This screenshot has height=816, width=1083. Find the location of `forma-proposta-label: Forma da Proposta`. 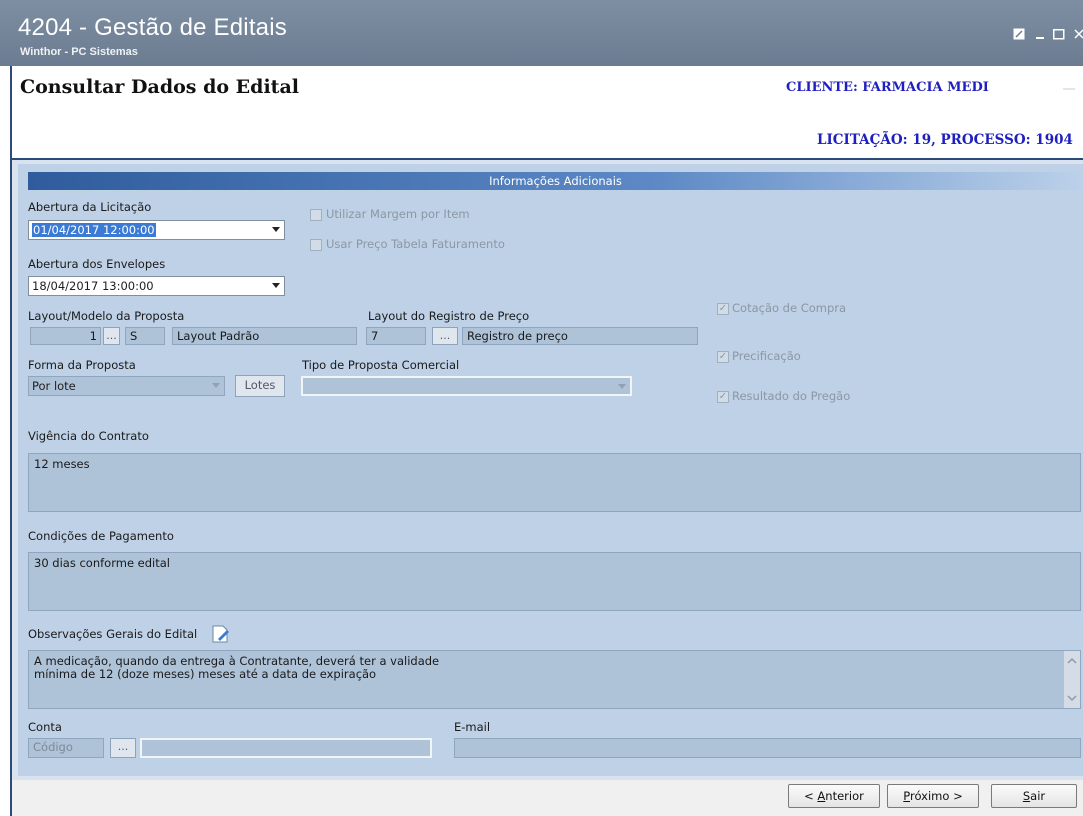

forma-proposta-label: Forma da Proposta is located at coordinates (82, 365).